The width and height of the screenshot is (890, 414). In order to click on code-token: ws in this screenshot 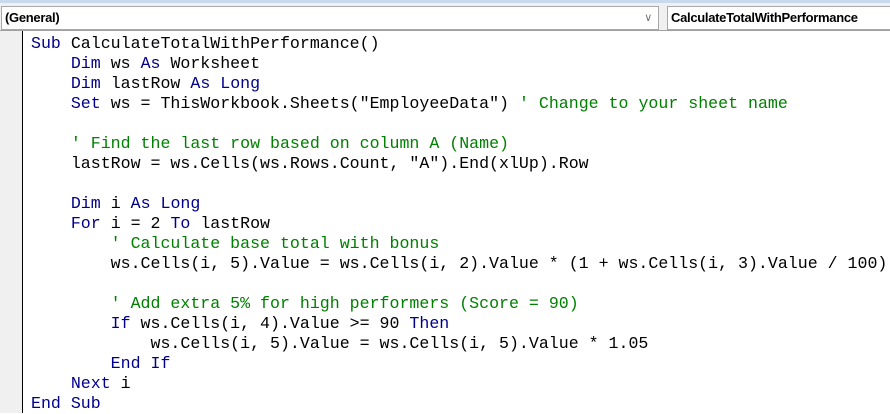, I will do `click(125, 63)`.